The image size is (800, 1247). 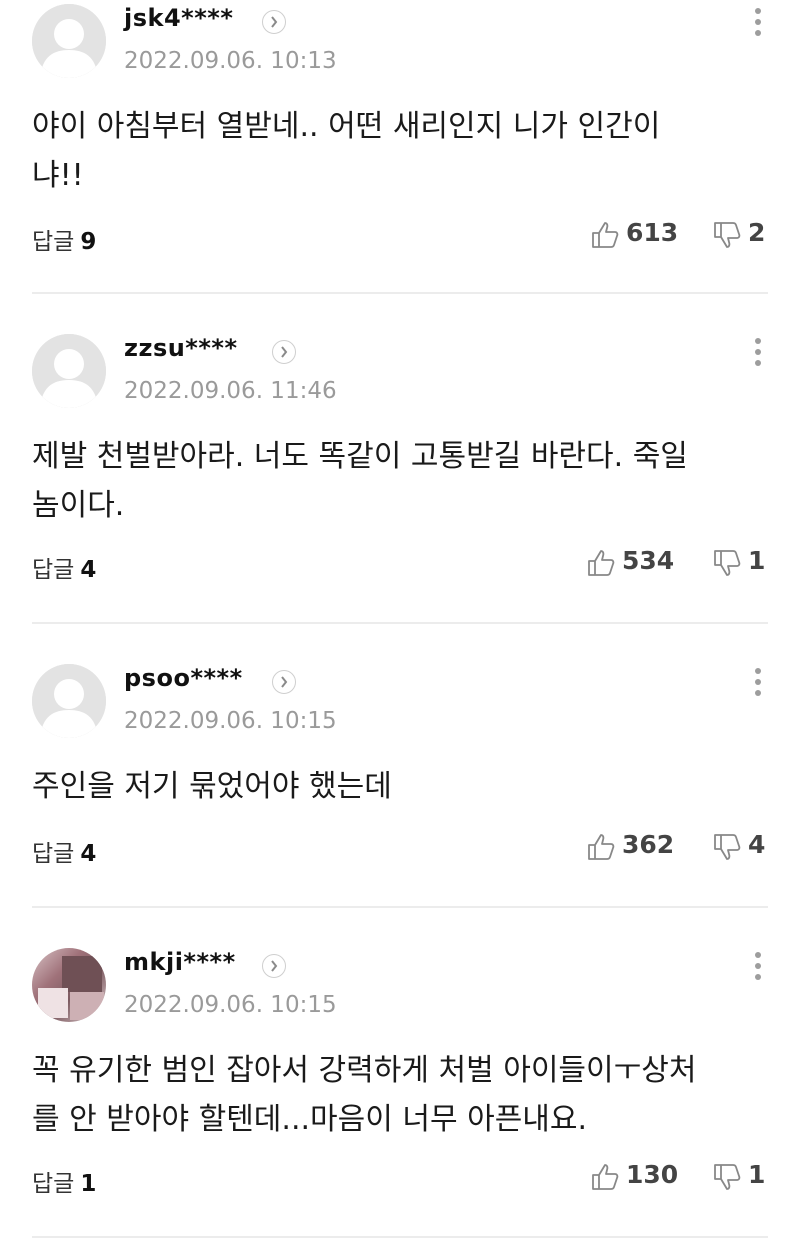 I want to click on username: psoo****, so click(x=183, y=678).